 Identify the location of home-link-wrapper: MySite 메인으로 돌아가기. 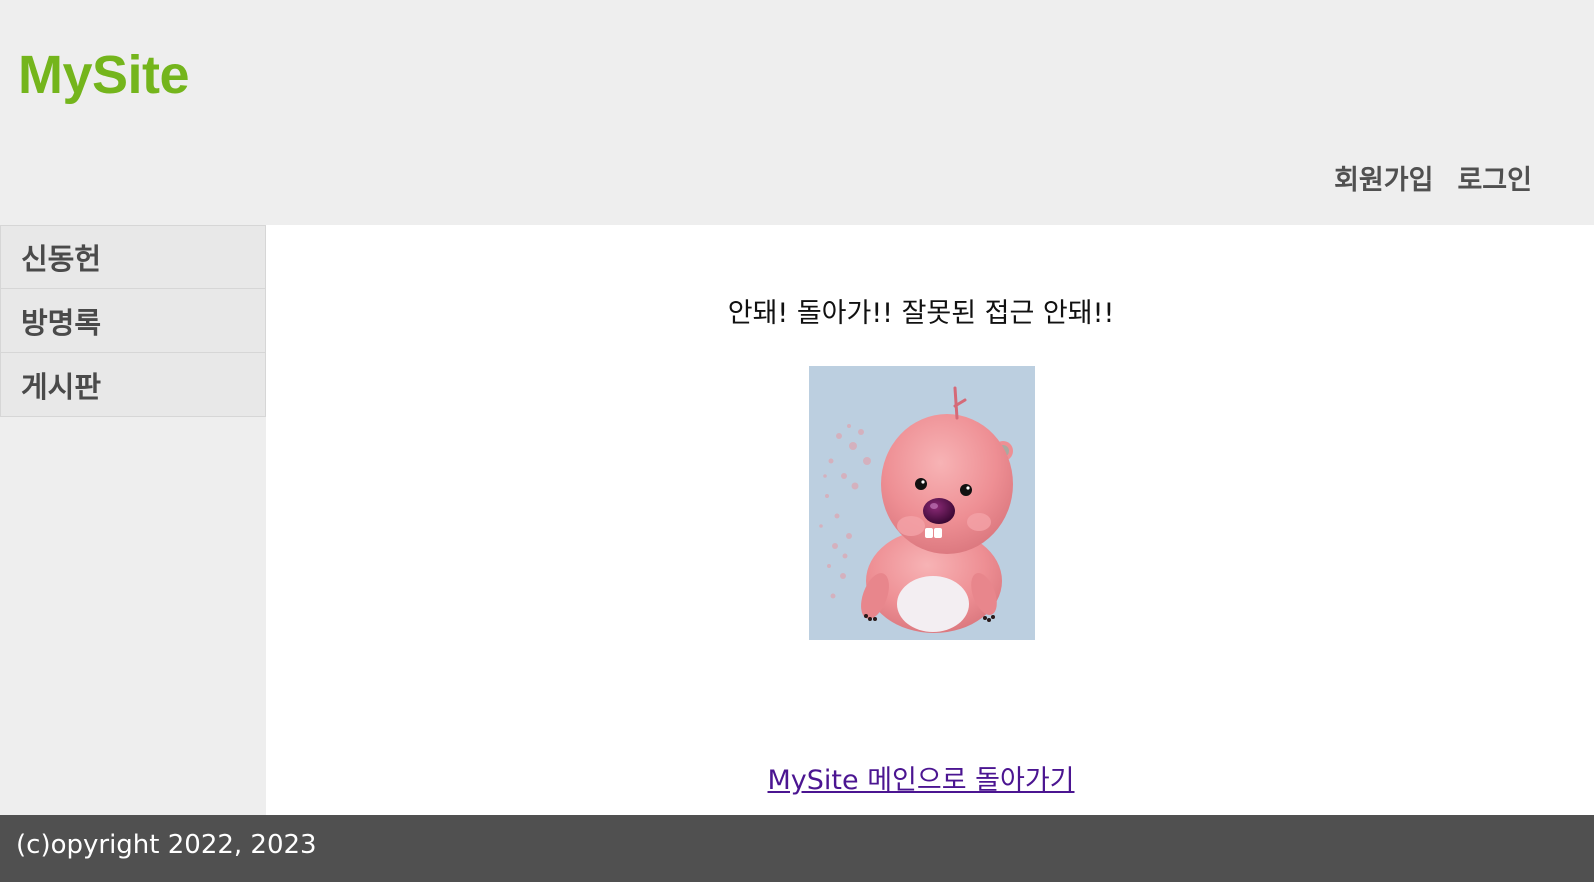
(921, 777).